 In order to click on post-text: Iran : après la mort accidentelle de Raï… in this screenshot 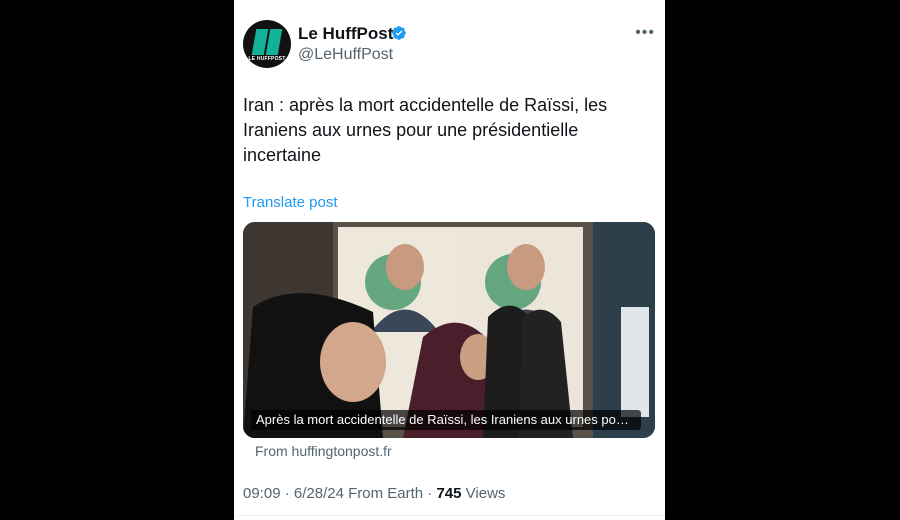, I will do `click(425, 130)`.